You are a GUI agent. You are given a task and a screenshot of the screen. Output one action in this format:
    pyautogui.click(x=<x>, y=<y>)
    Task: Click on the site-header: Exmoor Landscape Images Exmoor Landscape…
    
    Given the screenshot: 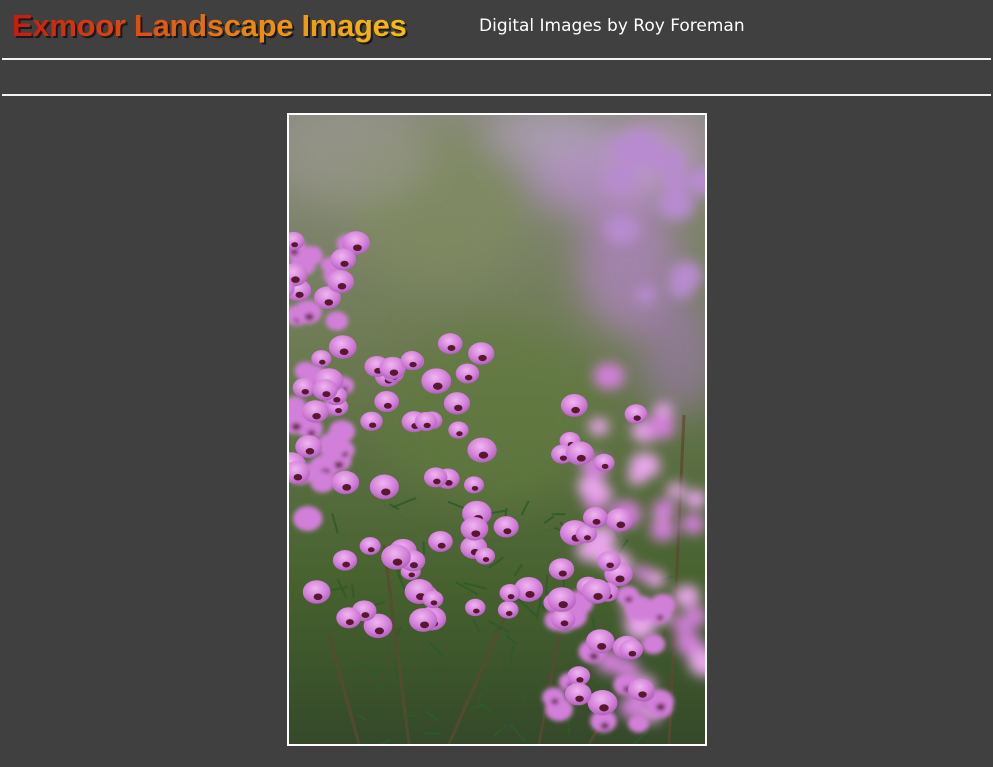 What is the action you would take?
    pyautogui.click(x=496, y=29)
    